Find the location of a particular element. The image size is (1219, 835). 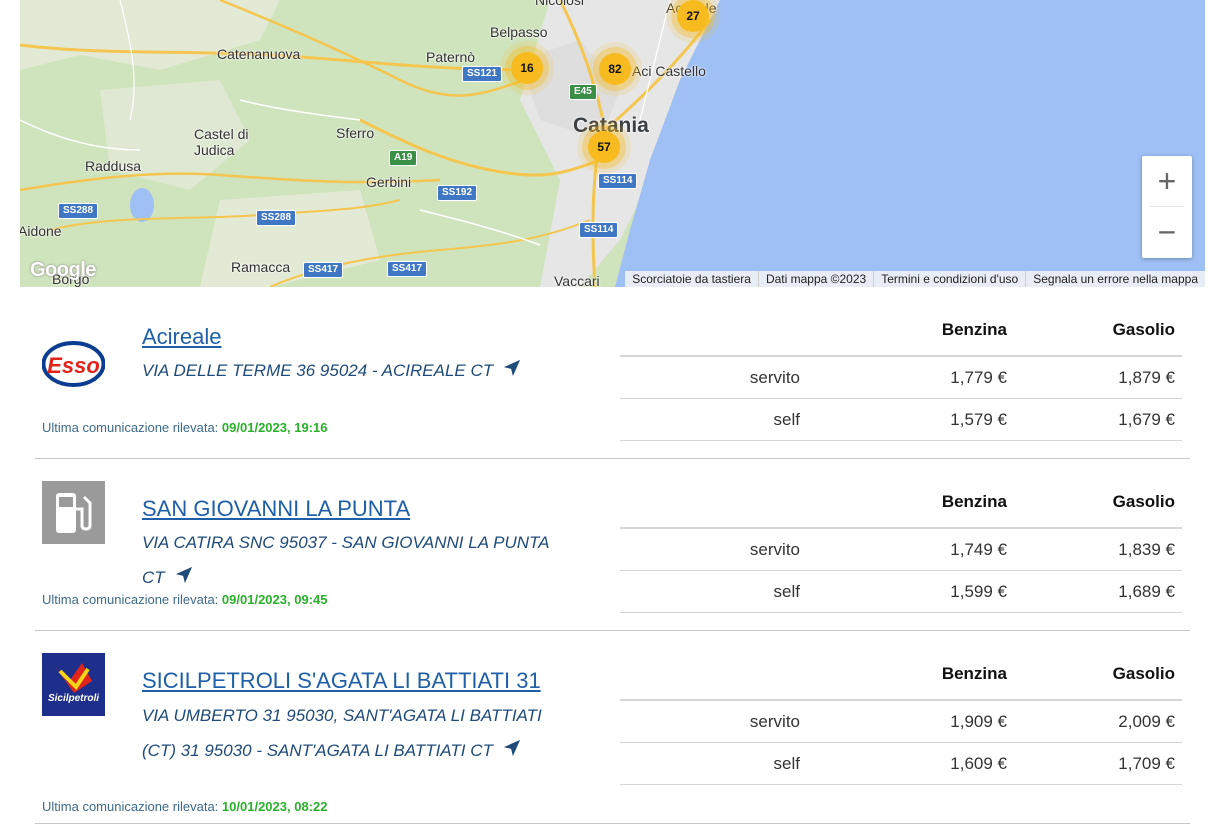

sicilpetroli-logo: Sicilpetroli is located at coordinates (73, 684).